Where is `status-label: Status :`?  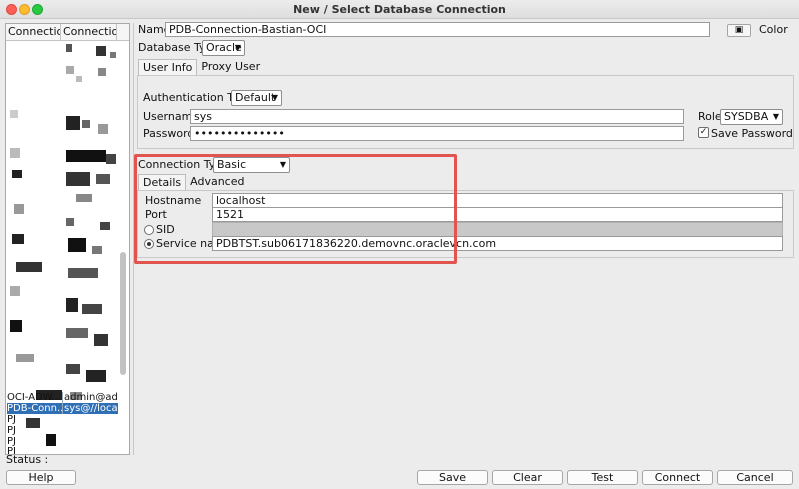 status-label: Status : is located at coordinates (27, 459).